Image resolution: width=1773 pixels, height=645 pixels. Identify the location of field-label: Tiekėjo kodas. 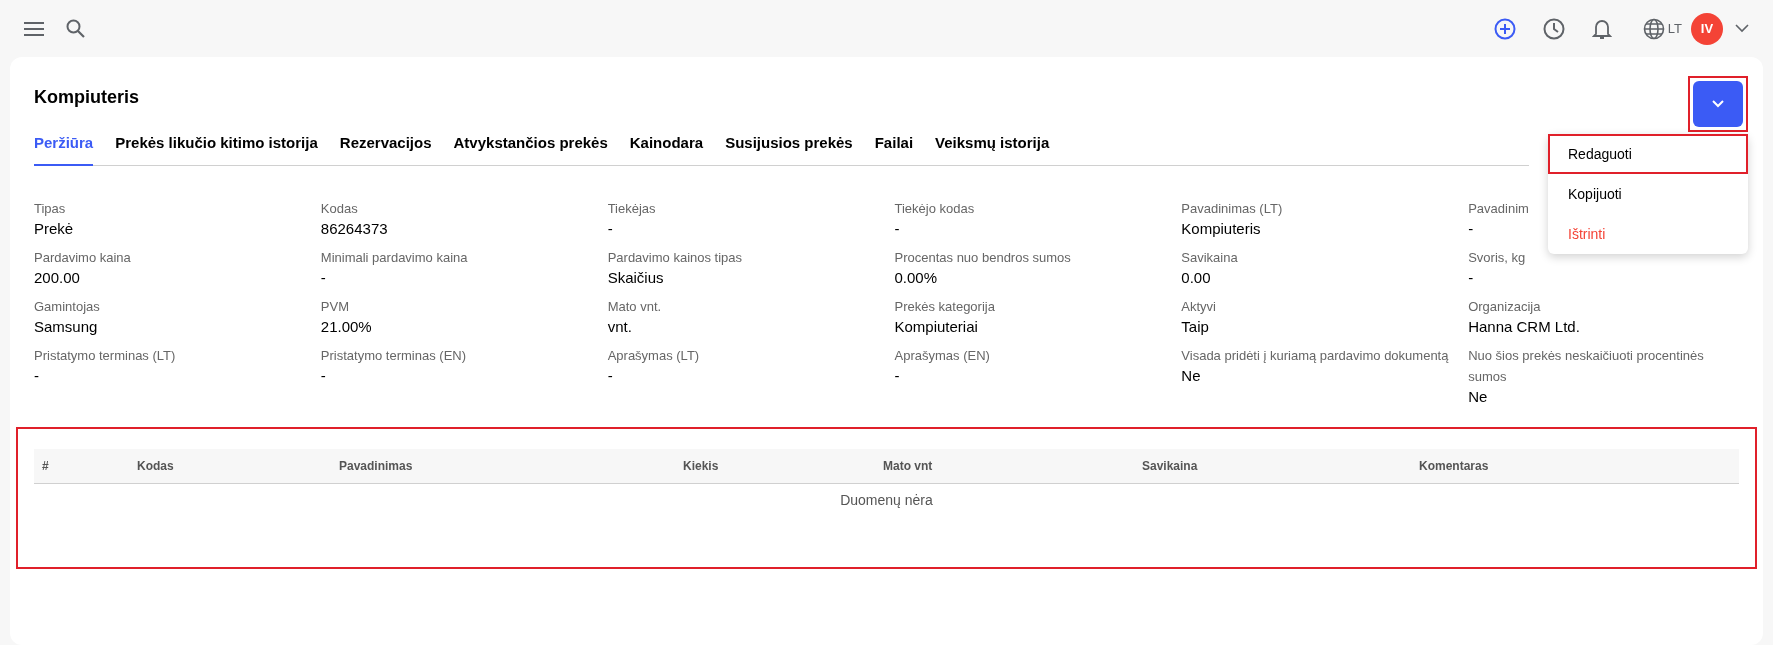
(934, 208).